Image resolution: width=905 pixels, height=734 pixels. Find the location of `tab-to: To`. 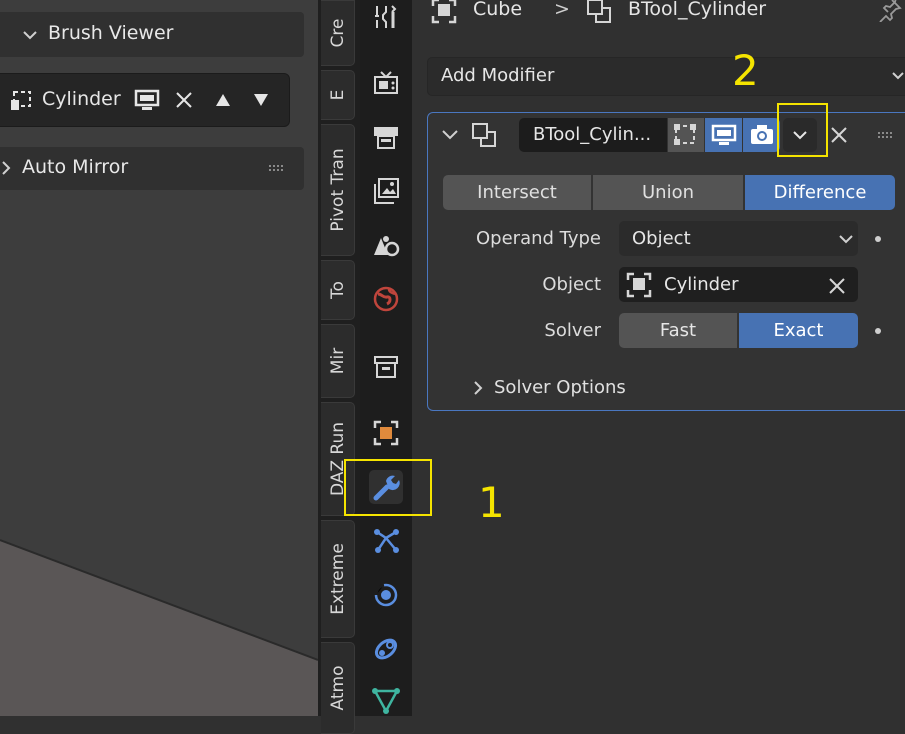

tab-to: To is located at coordinates (338, 290).